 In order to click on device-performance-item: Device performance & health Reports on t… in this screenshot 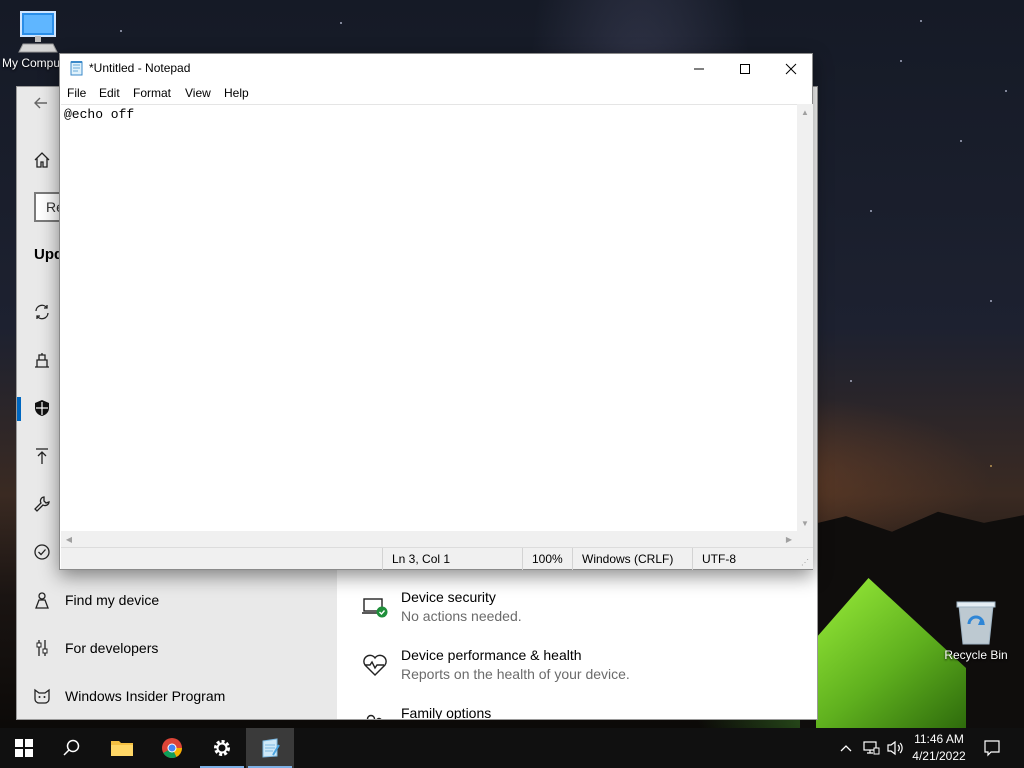, I will do `click(581, 672)`.